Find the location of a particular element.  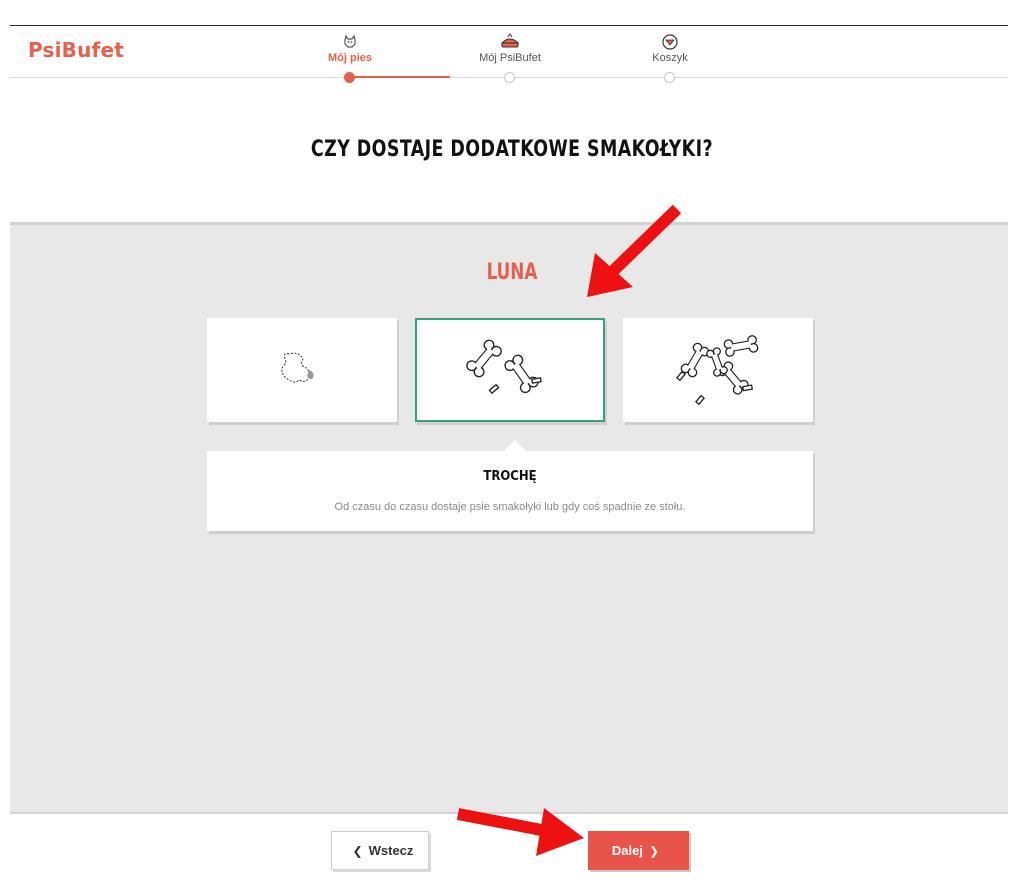

chevron-right-icon: ❯ is located at coordinates (654, 850).